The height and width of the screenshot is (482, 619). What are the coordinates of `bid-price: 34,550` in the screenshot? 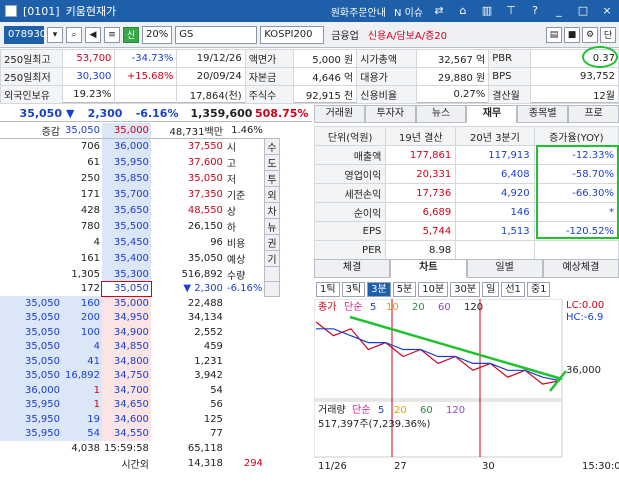 It's located at (126, 433).